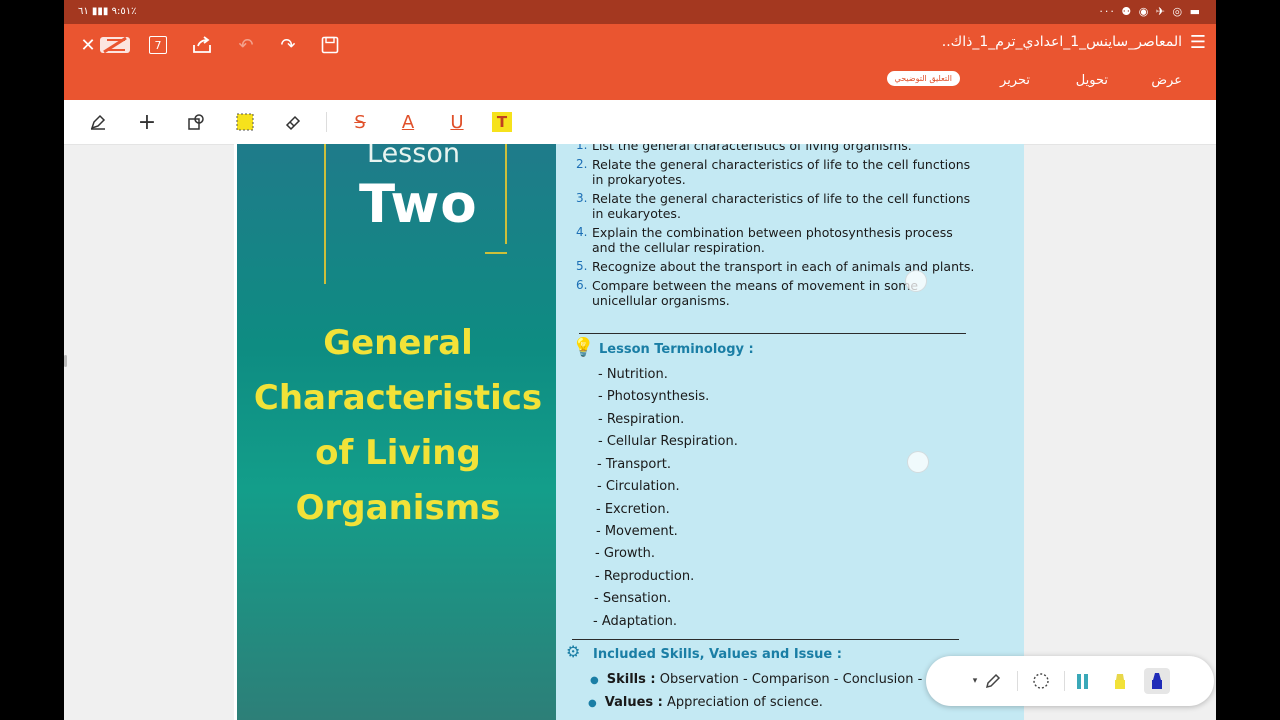 The width and height of the screenshot is (1280, 720). Describe the element at coordinates (637, 531) in the screenshot. I see `term-item: - Movement.` at that location.